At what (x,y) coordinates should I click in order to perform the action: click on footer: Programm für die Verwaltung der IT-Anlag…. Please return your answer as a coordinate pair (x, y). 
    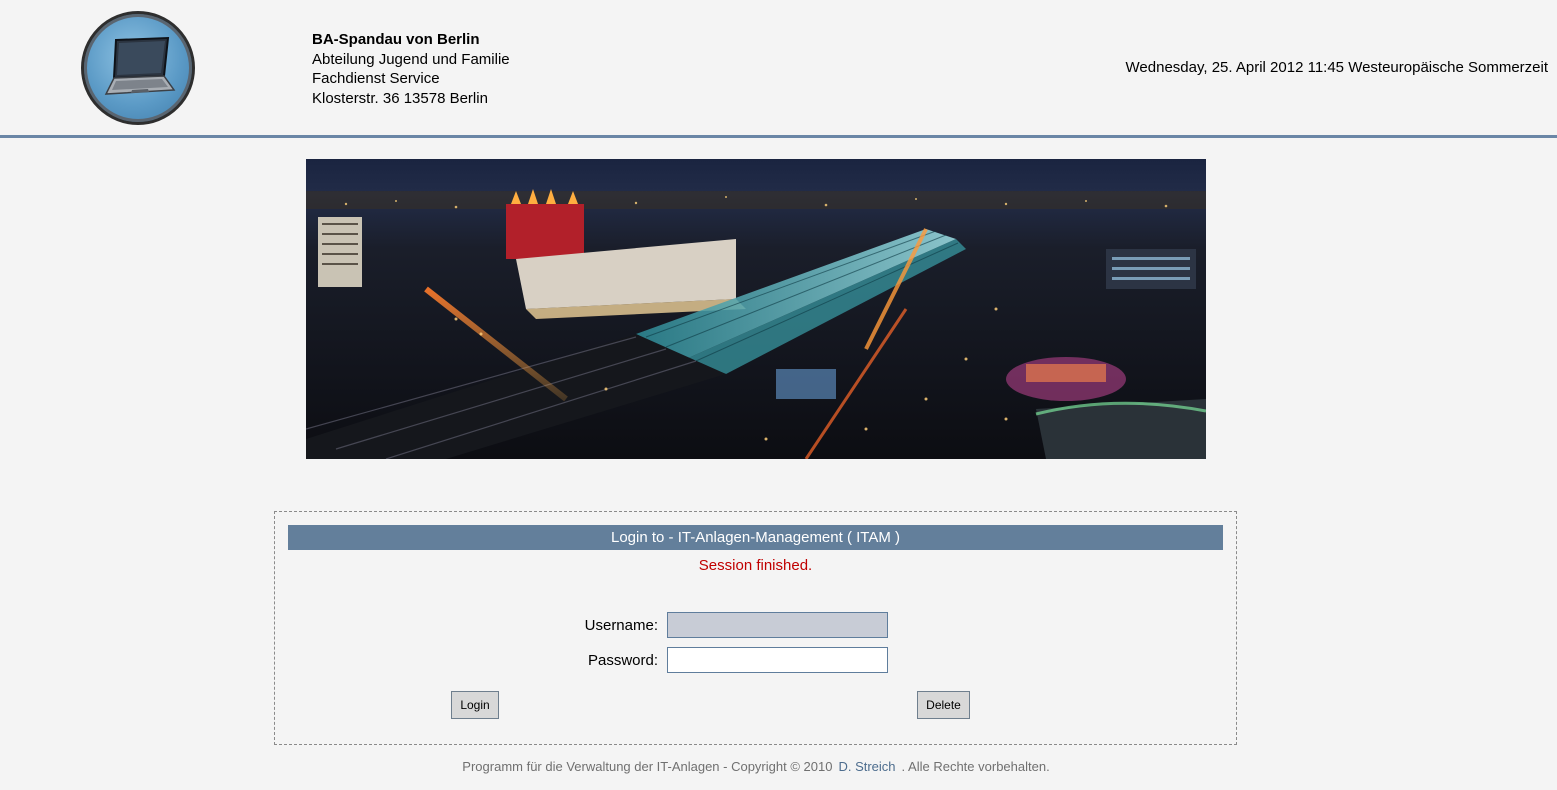
    Looking at the image, I should click on (756, 766).